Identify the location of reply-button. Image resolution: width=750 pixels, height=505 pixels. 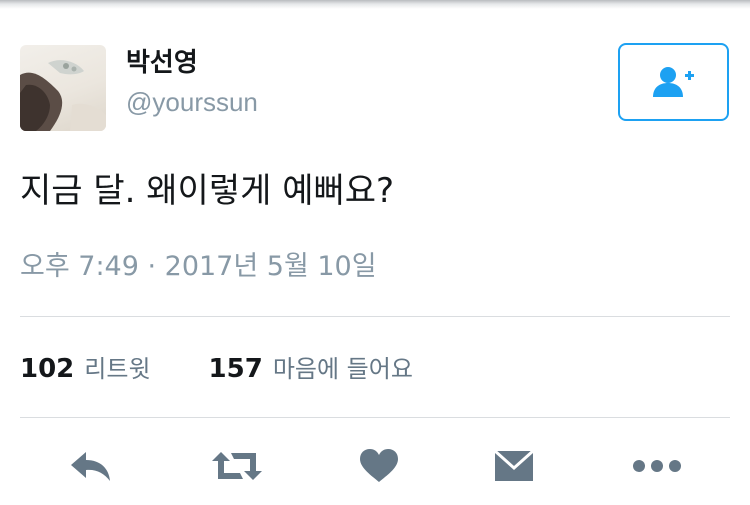
(91, 466).